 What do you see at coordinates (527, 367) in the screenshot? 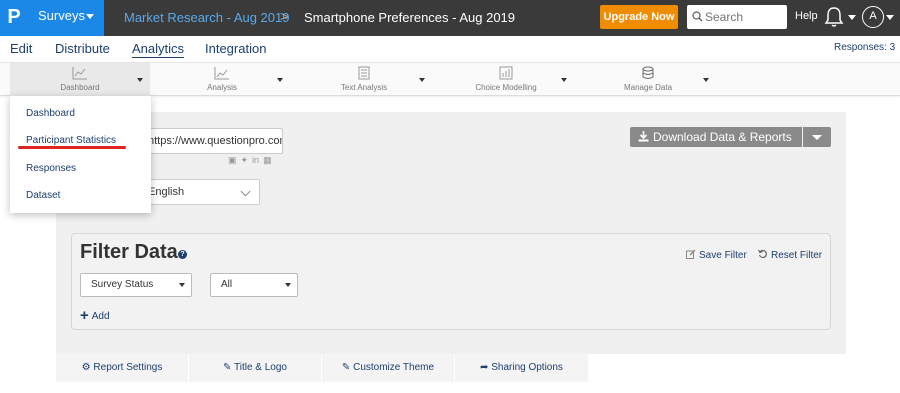
I see `tab-label: Sharing Options` at bounding box center [527, 367].